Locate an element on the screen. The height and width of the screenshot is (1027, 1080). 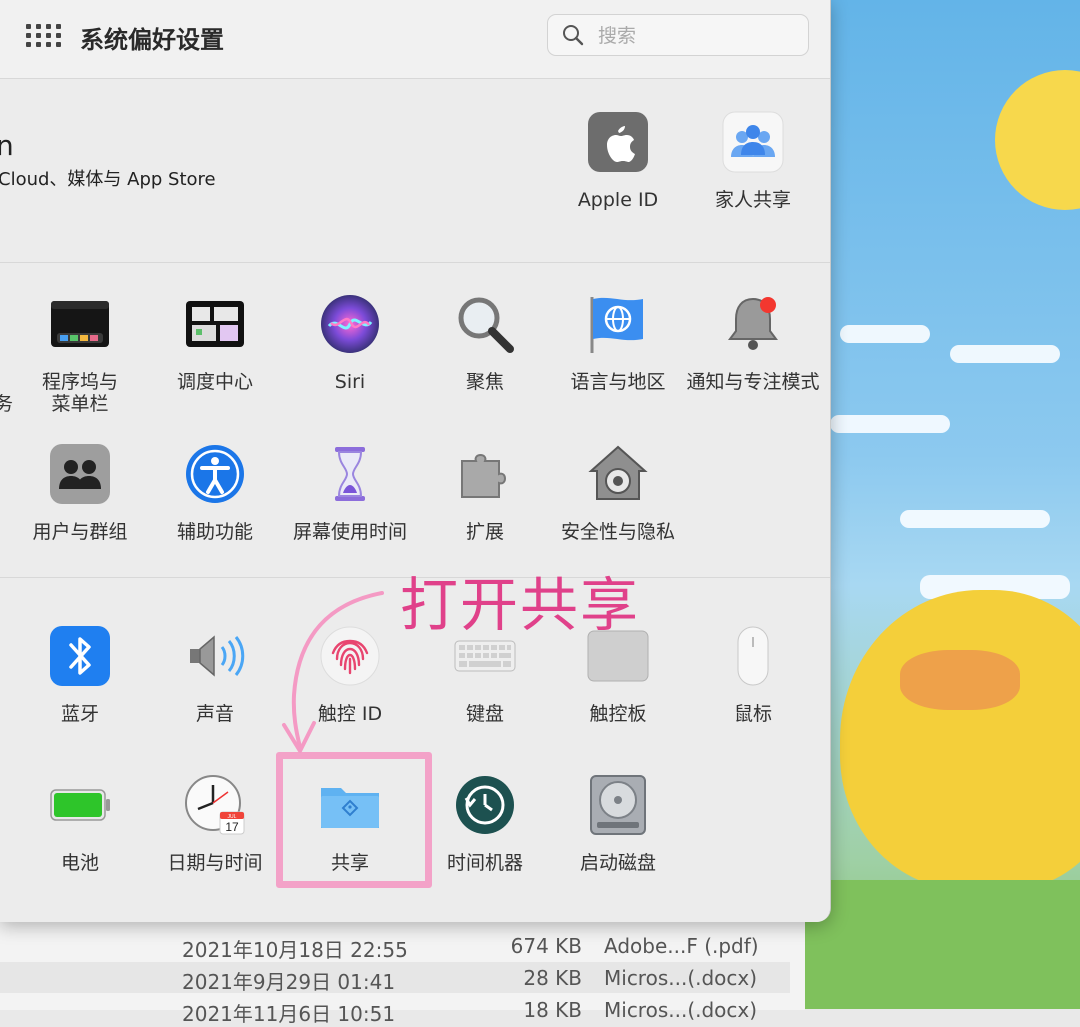
pref-screen-time: 屏幕使用时间 is located at coordinates (350, 493).